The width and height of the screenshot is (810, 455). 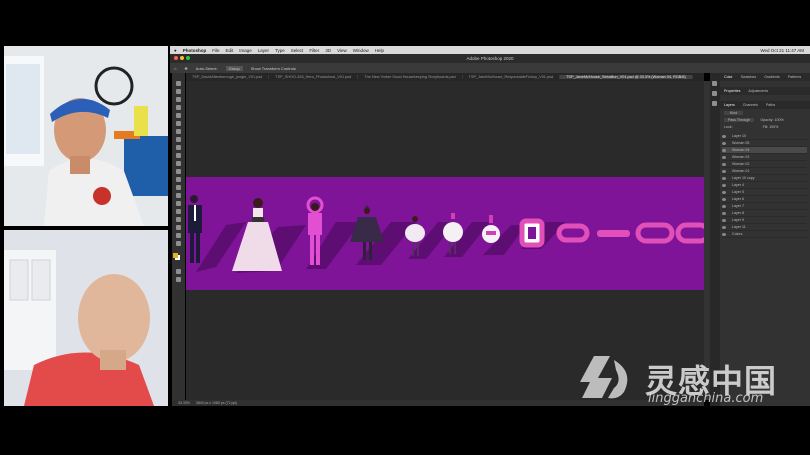 I want to click on actions-panel-icon, so click(x=714, y=93).